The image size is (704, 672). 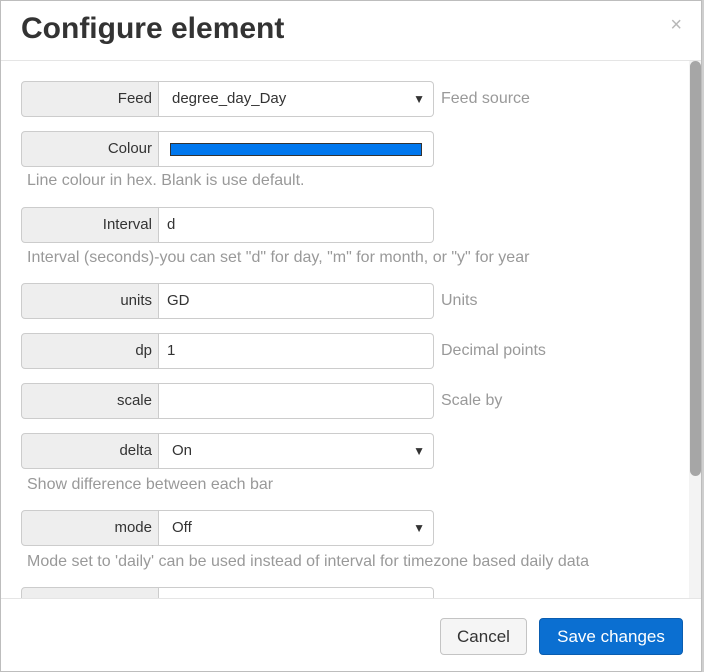 I want to click on scale-hint: Scale by, so click(x=472, y=400).